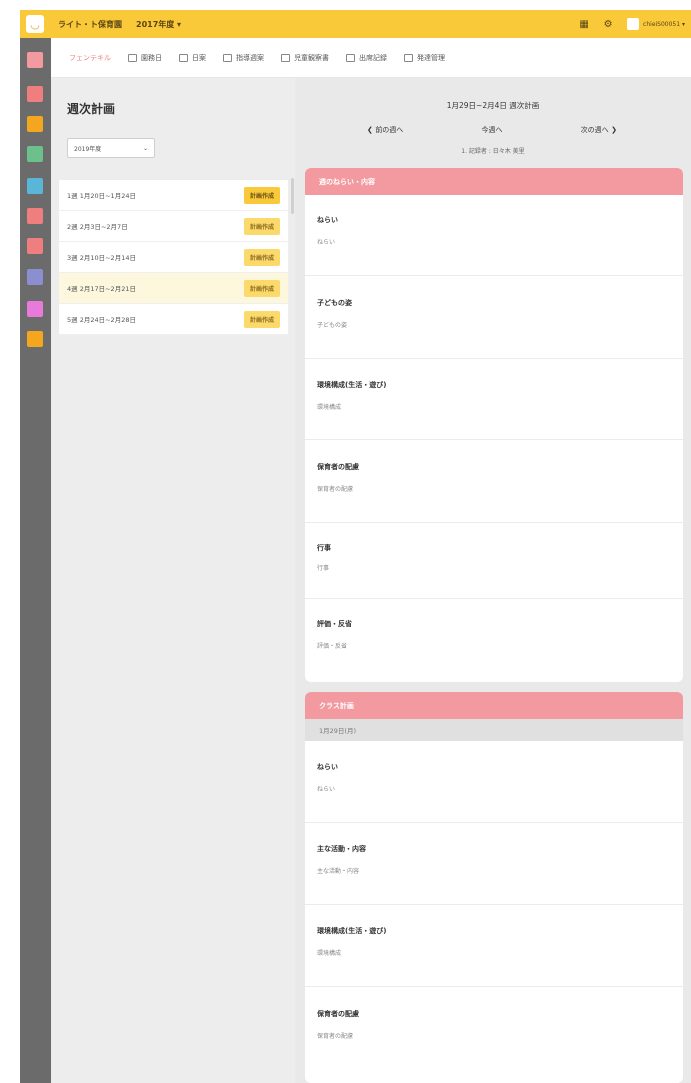 This screenshot has height=1083, width=691. What do you see at coordinates (90, 24) in the screenshot?
I see `app-name: ライト・ト保育園` at bounding box center [90, 24].